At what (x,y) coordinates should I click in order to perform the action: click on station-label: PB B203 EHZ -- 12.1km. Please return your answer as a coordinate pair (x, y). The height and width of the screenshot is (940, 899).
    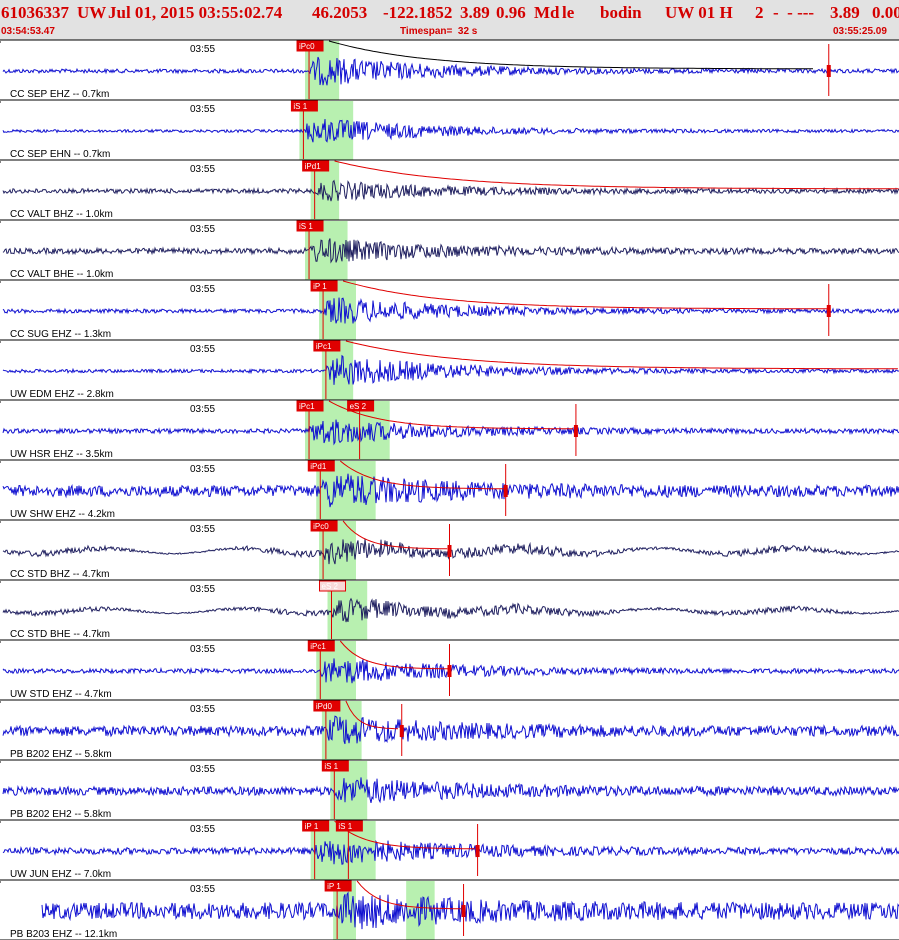
    Looking at the image, I should click on (63, 934).